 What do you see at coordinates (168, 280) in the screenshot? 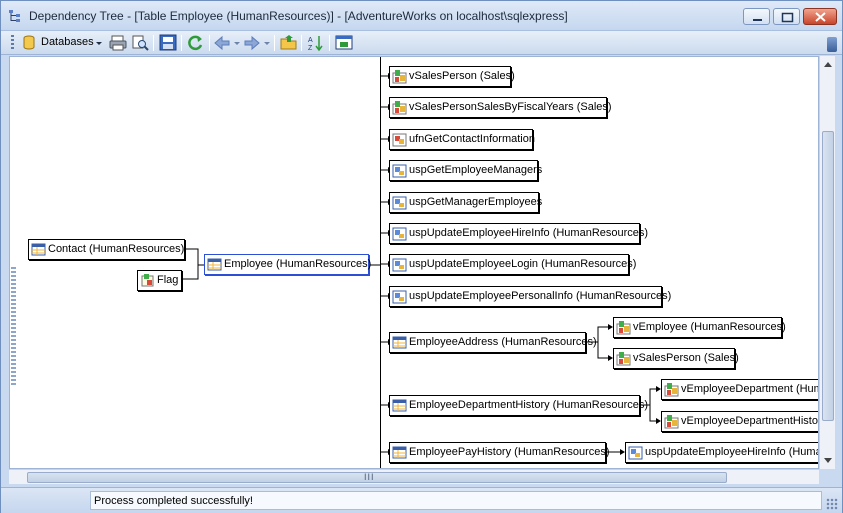
I see `node-label: Flag` at bounding box center [168, 280].